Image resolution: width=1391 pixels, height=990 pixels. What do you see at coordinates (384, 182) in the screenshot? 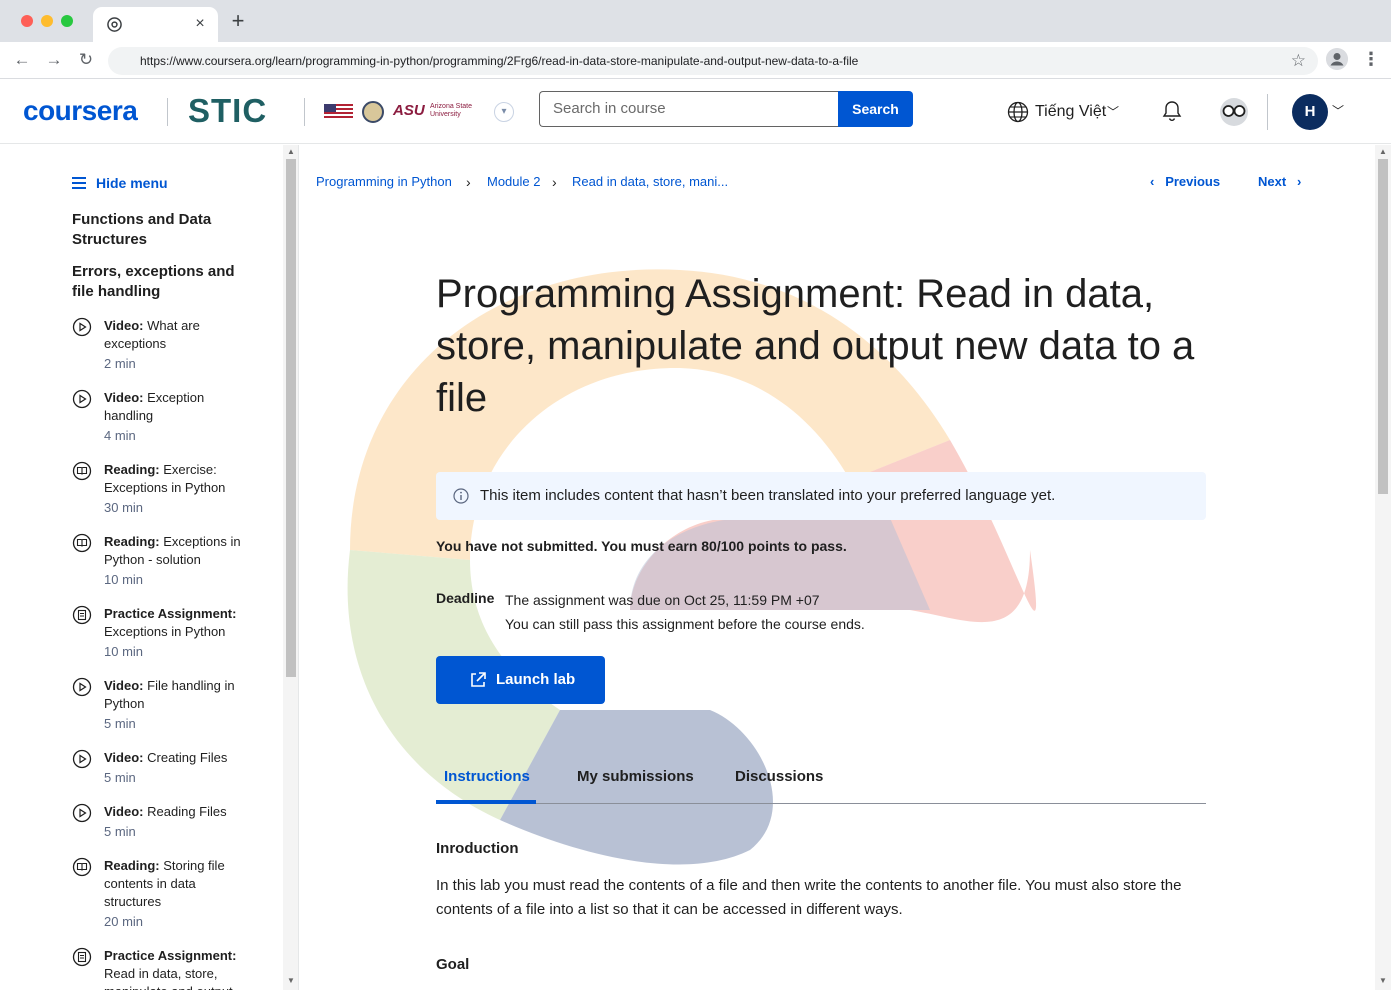
I see `breadcrumb-course: Programming in Python` at bounding box center [384, 182].